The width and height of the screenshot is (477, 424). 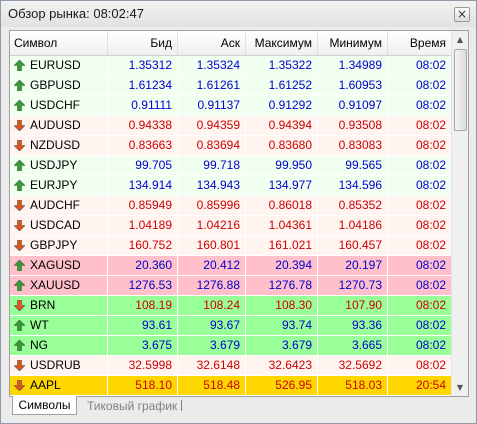 I want to click on table-row: USDCHF 0.91111 0.91137 0.91292 0.91097 08:02, so click(x=230, y=106).